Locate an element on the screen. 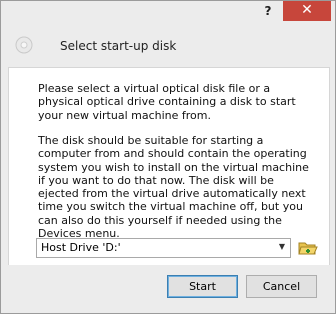 The image size is (336, 314). dialog-header: Select start-up disk is located at coordinates (168, 45).